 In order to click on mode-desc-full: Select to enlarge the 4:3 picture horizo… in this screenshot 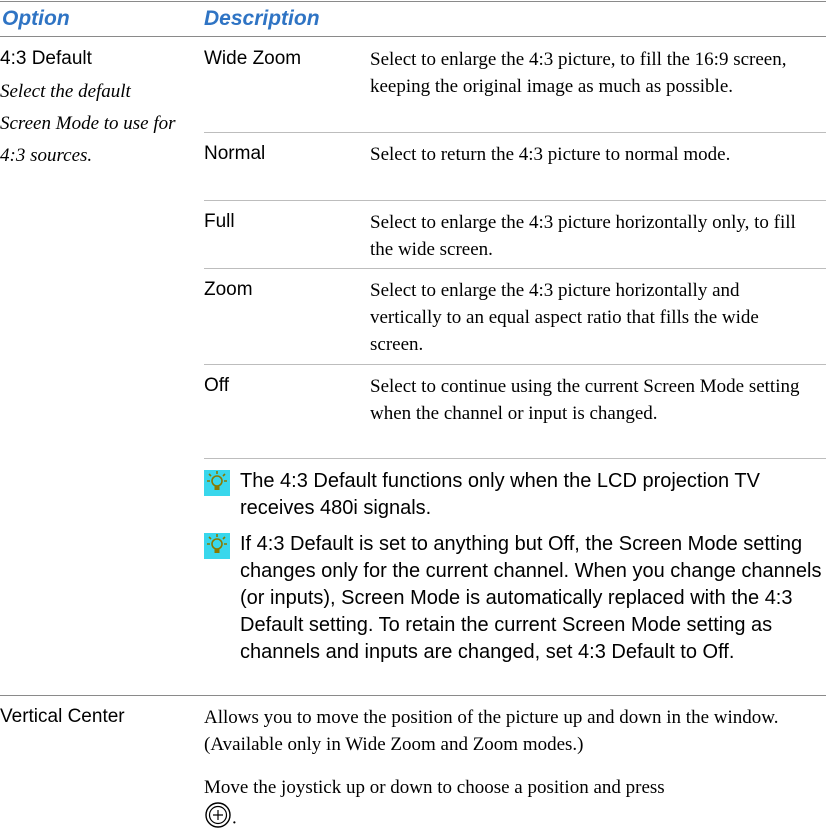, I will do `click(583, 236)`.